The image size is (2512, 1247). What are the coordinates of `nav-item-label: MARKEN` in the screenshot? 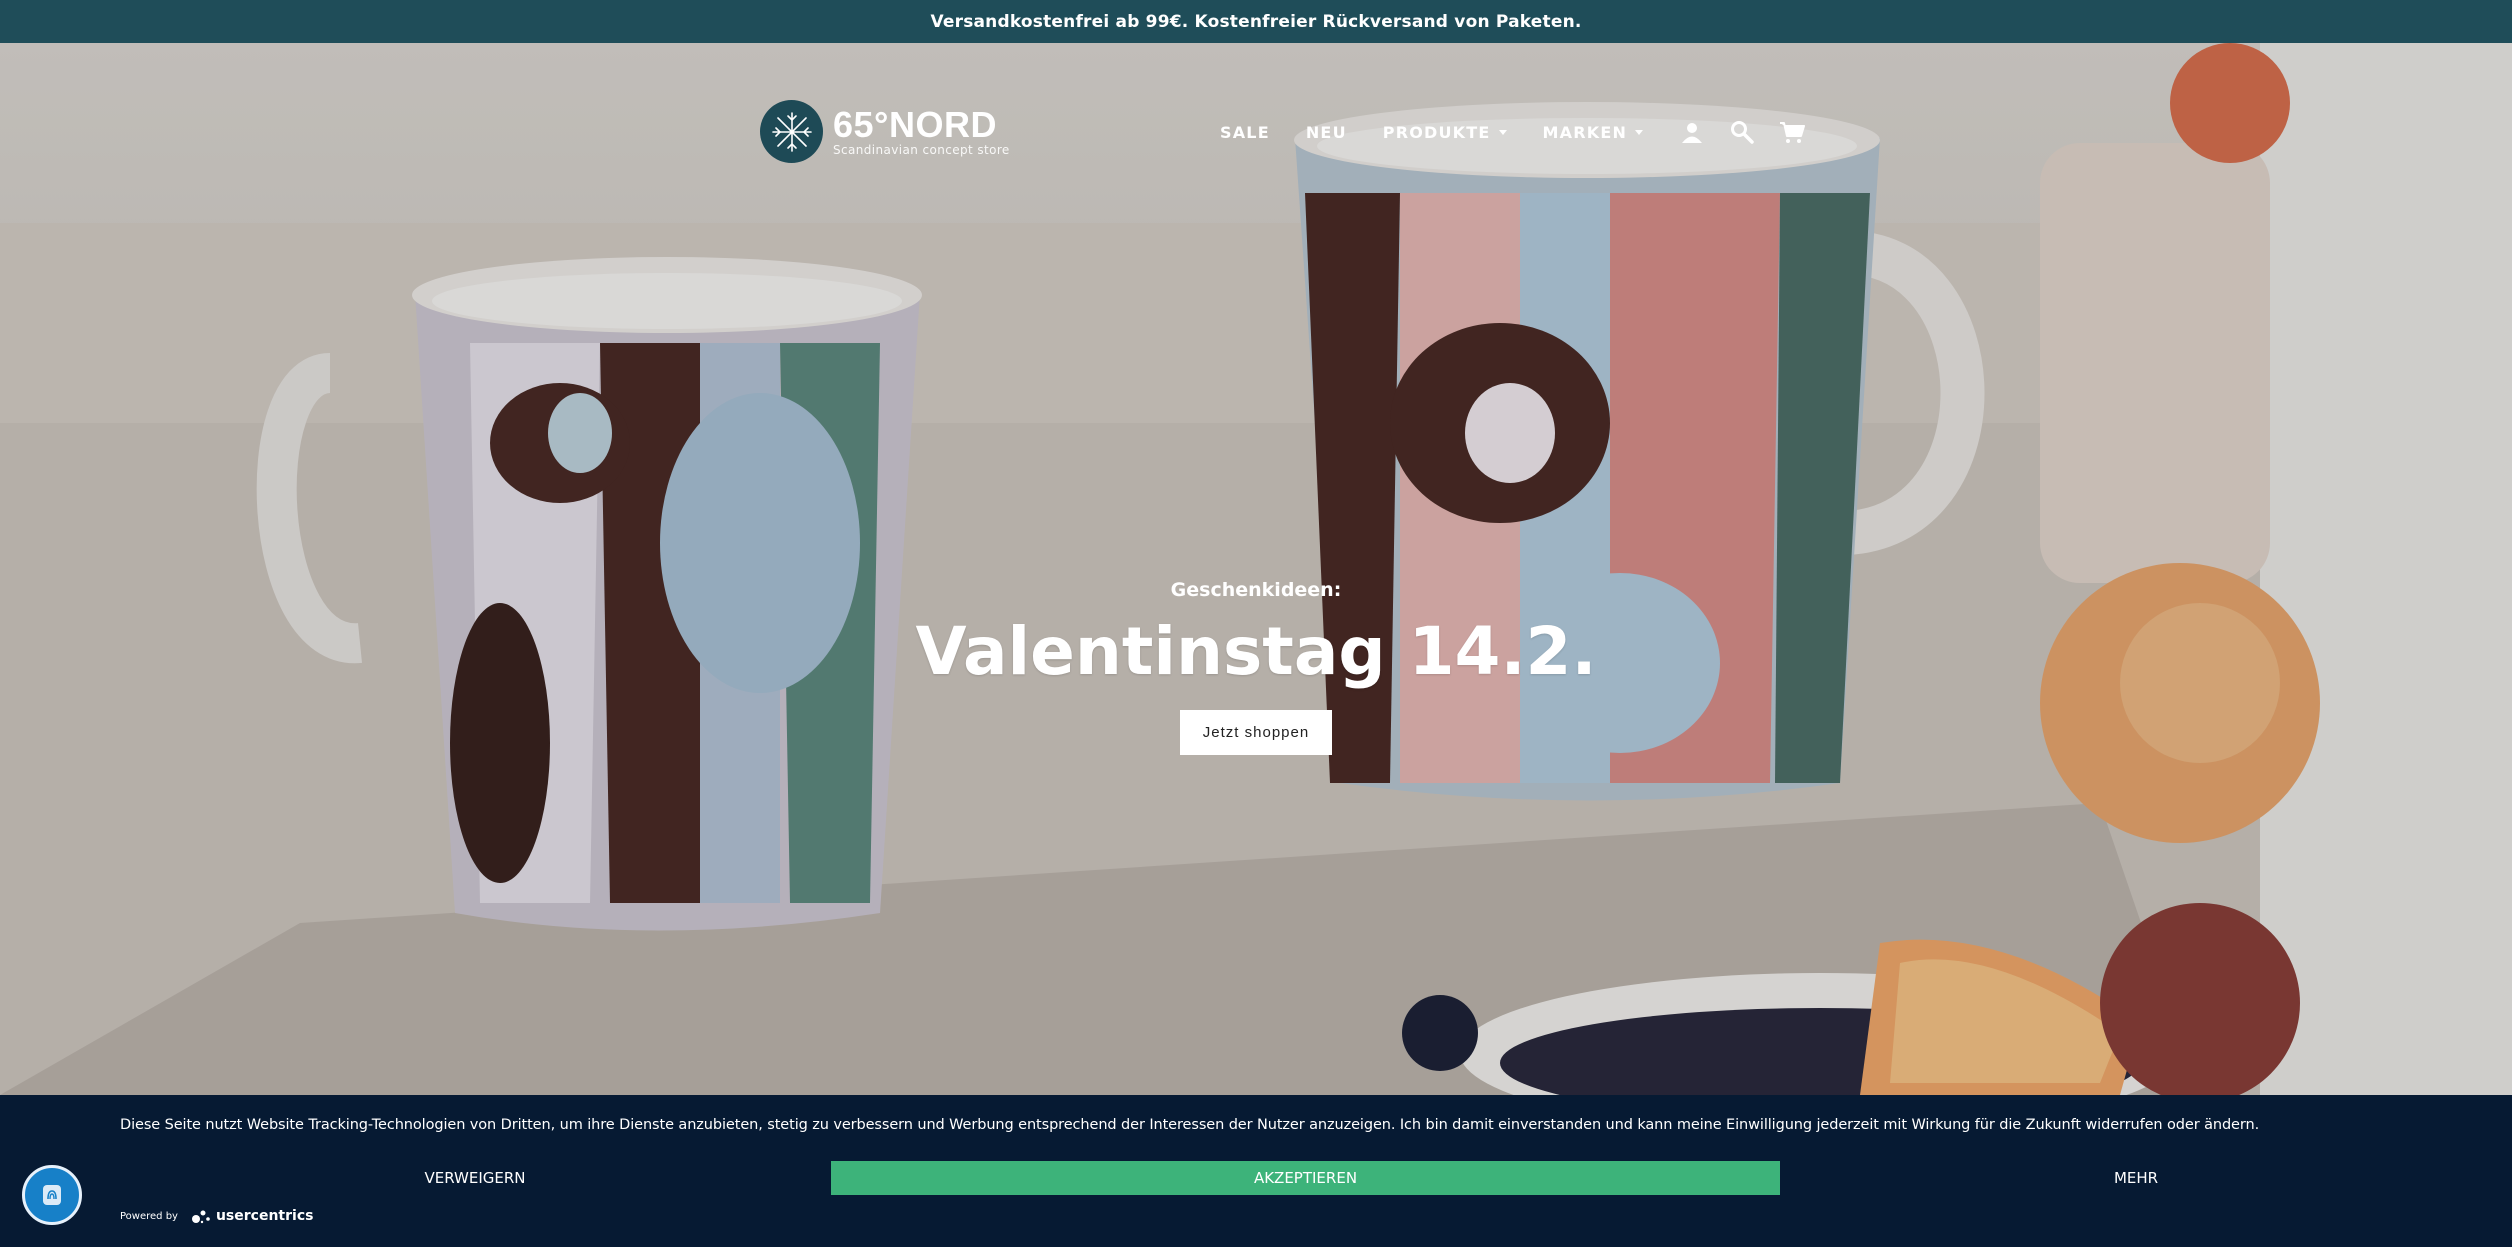 It's located at (1585, 132).